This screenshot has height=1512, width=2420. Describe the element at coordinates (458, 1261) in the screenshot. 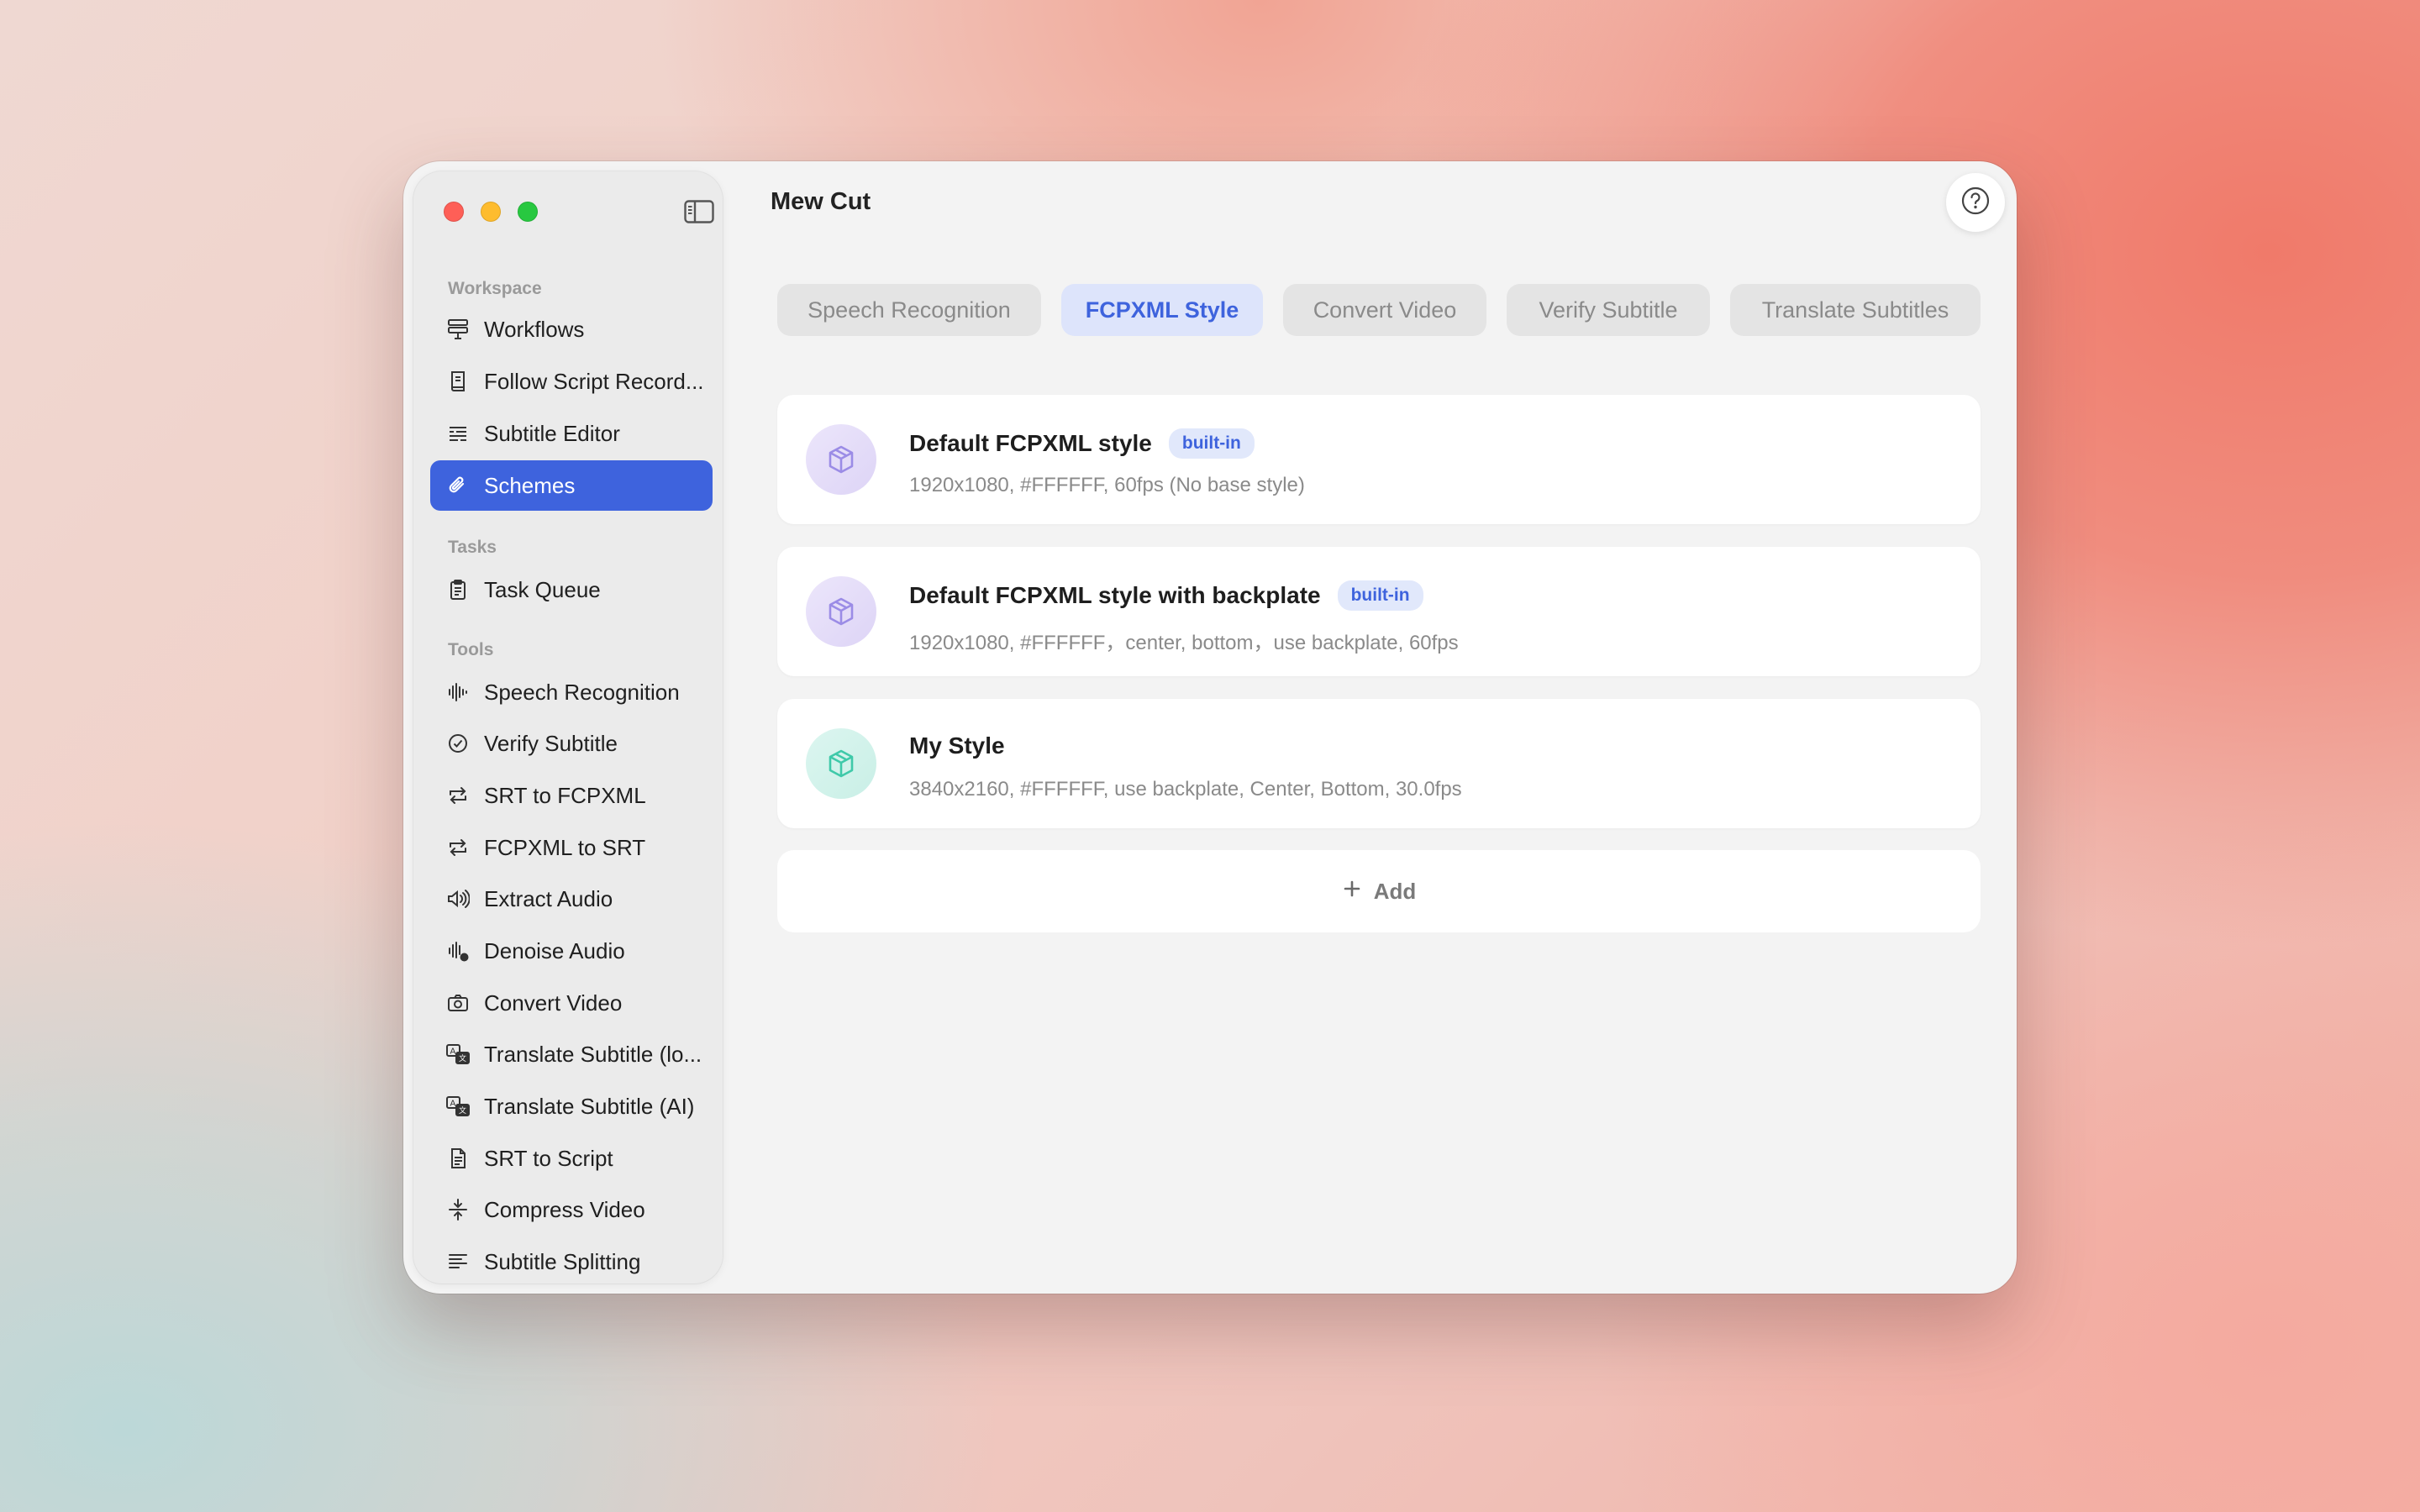

I see `text-align-icon` at that location.